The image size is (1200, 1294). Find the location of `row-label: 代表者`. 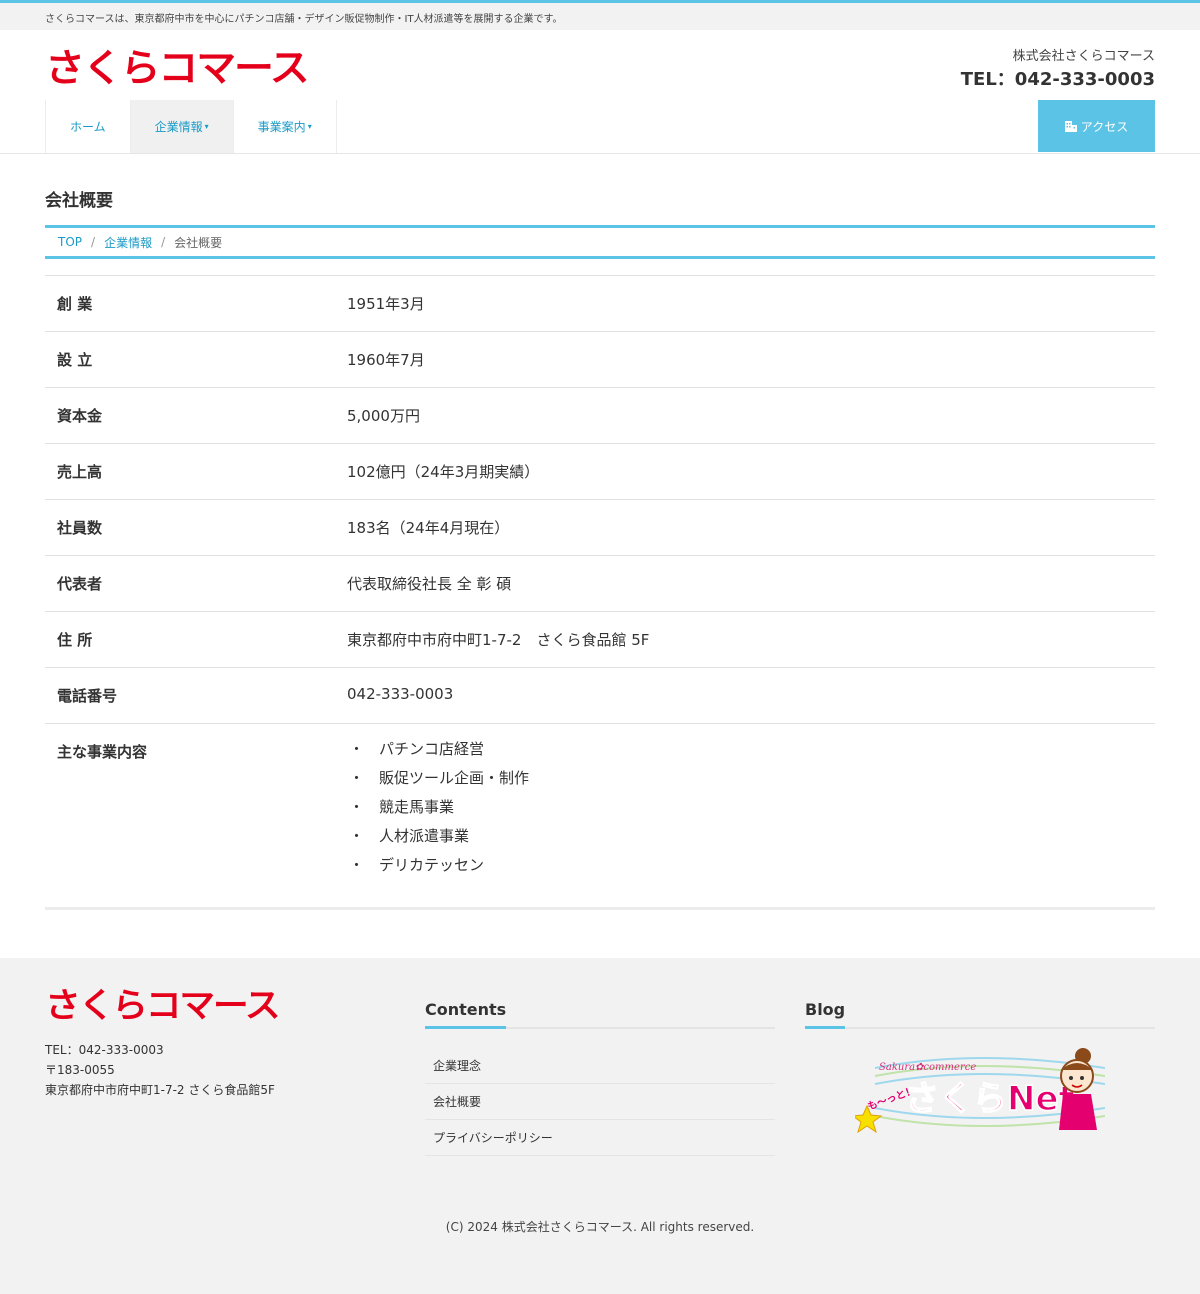

row-label: 代表者 is located at coordinates (80, 584).